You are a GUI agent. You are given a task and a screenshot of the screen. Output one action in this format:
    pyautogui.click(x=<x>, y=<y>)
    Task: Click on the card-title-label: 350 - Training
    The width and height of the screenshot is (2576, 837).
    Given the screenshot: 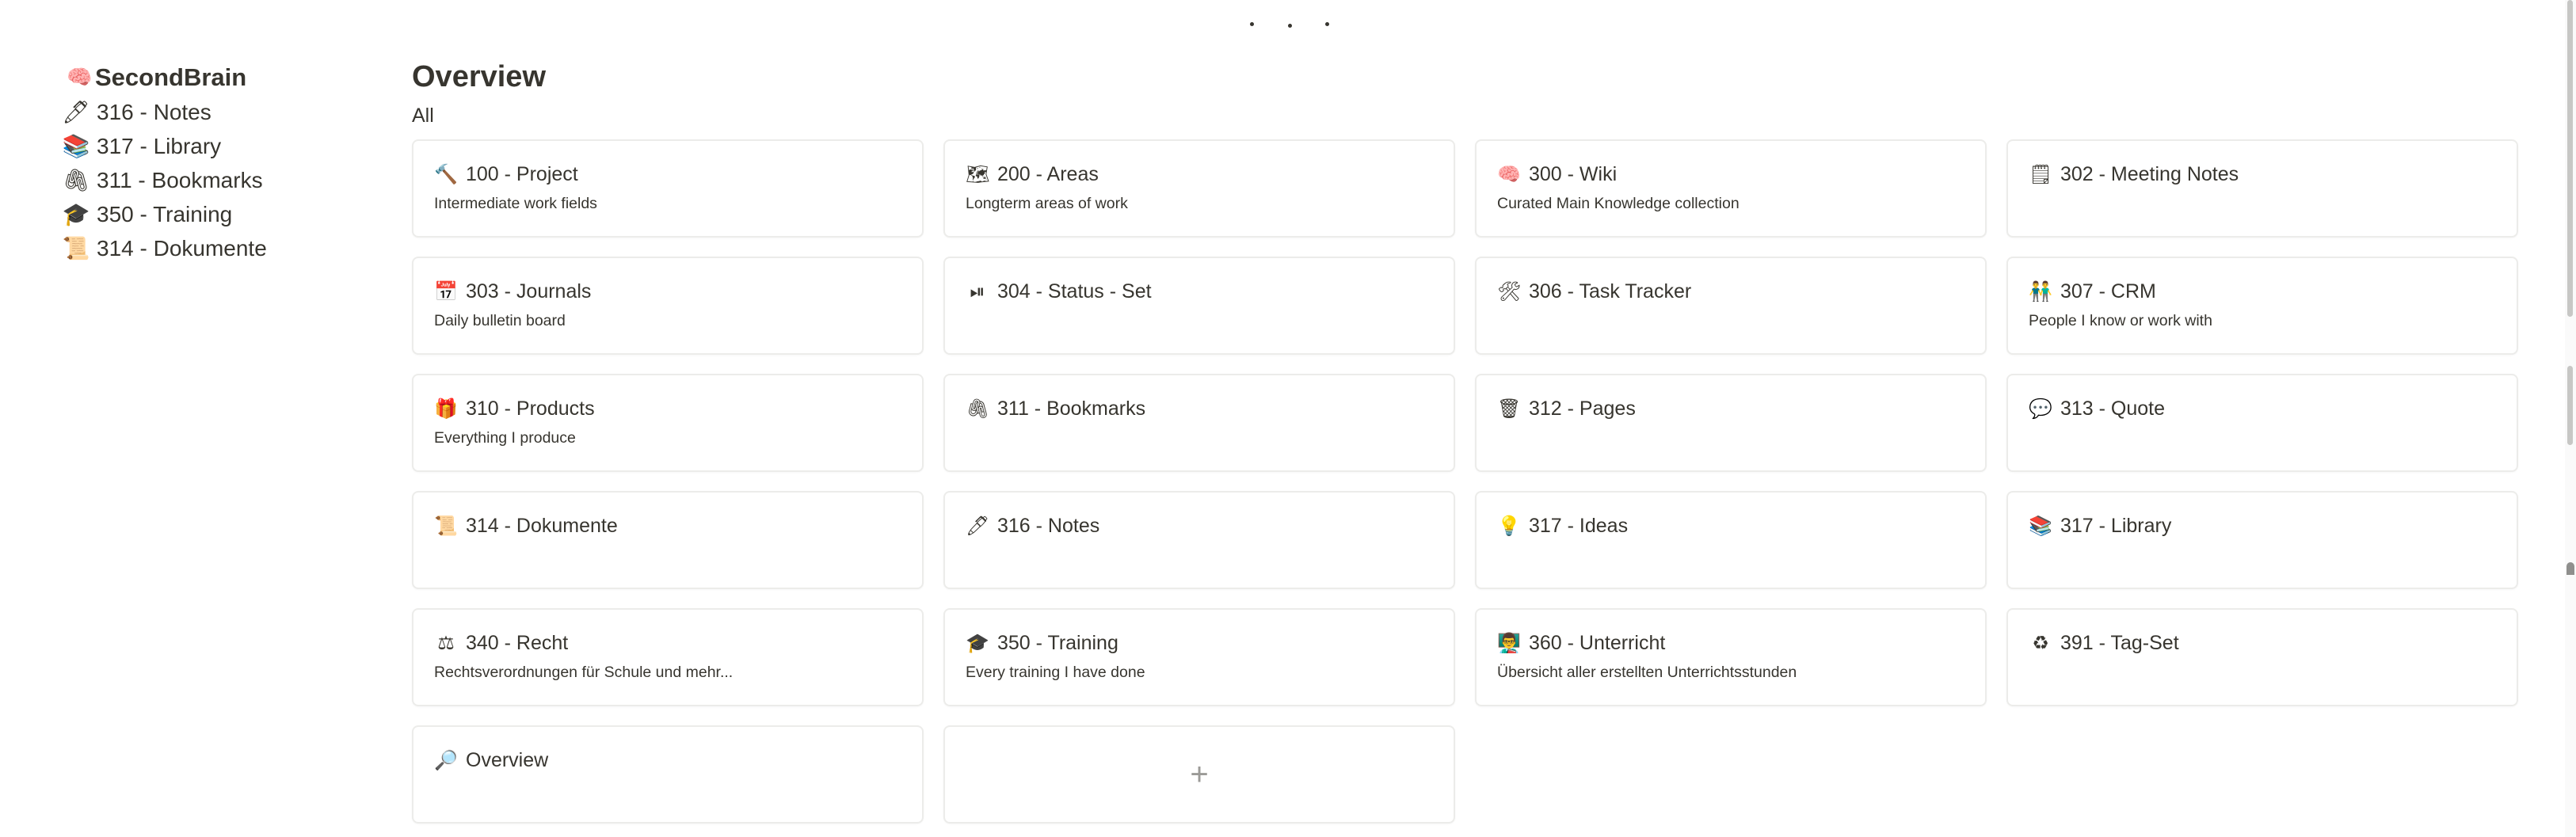 What is the action you would take?
    pyautogui.click(x=1057, y=642)
    